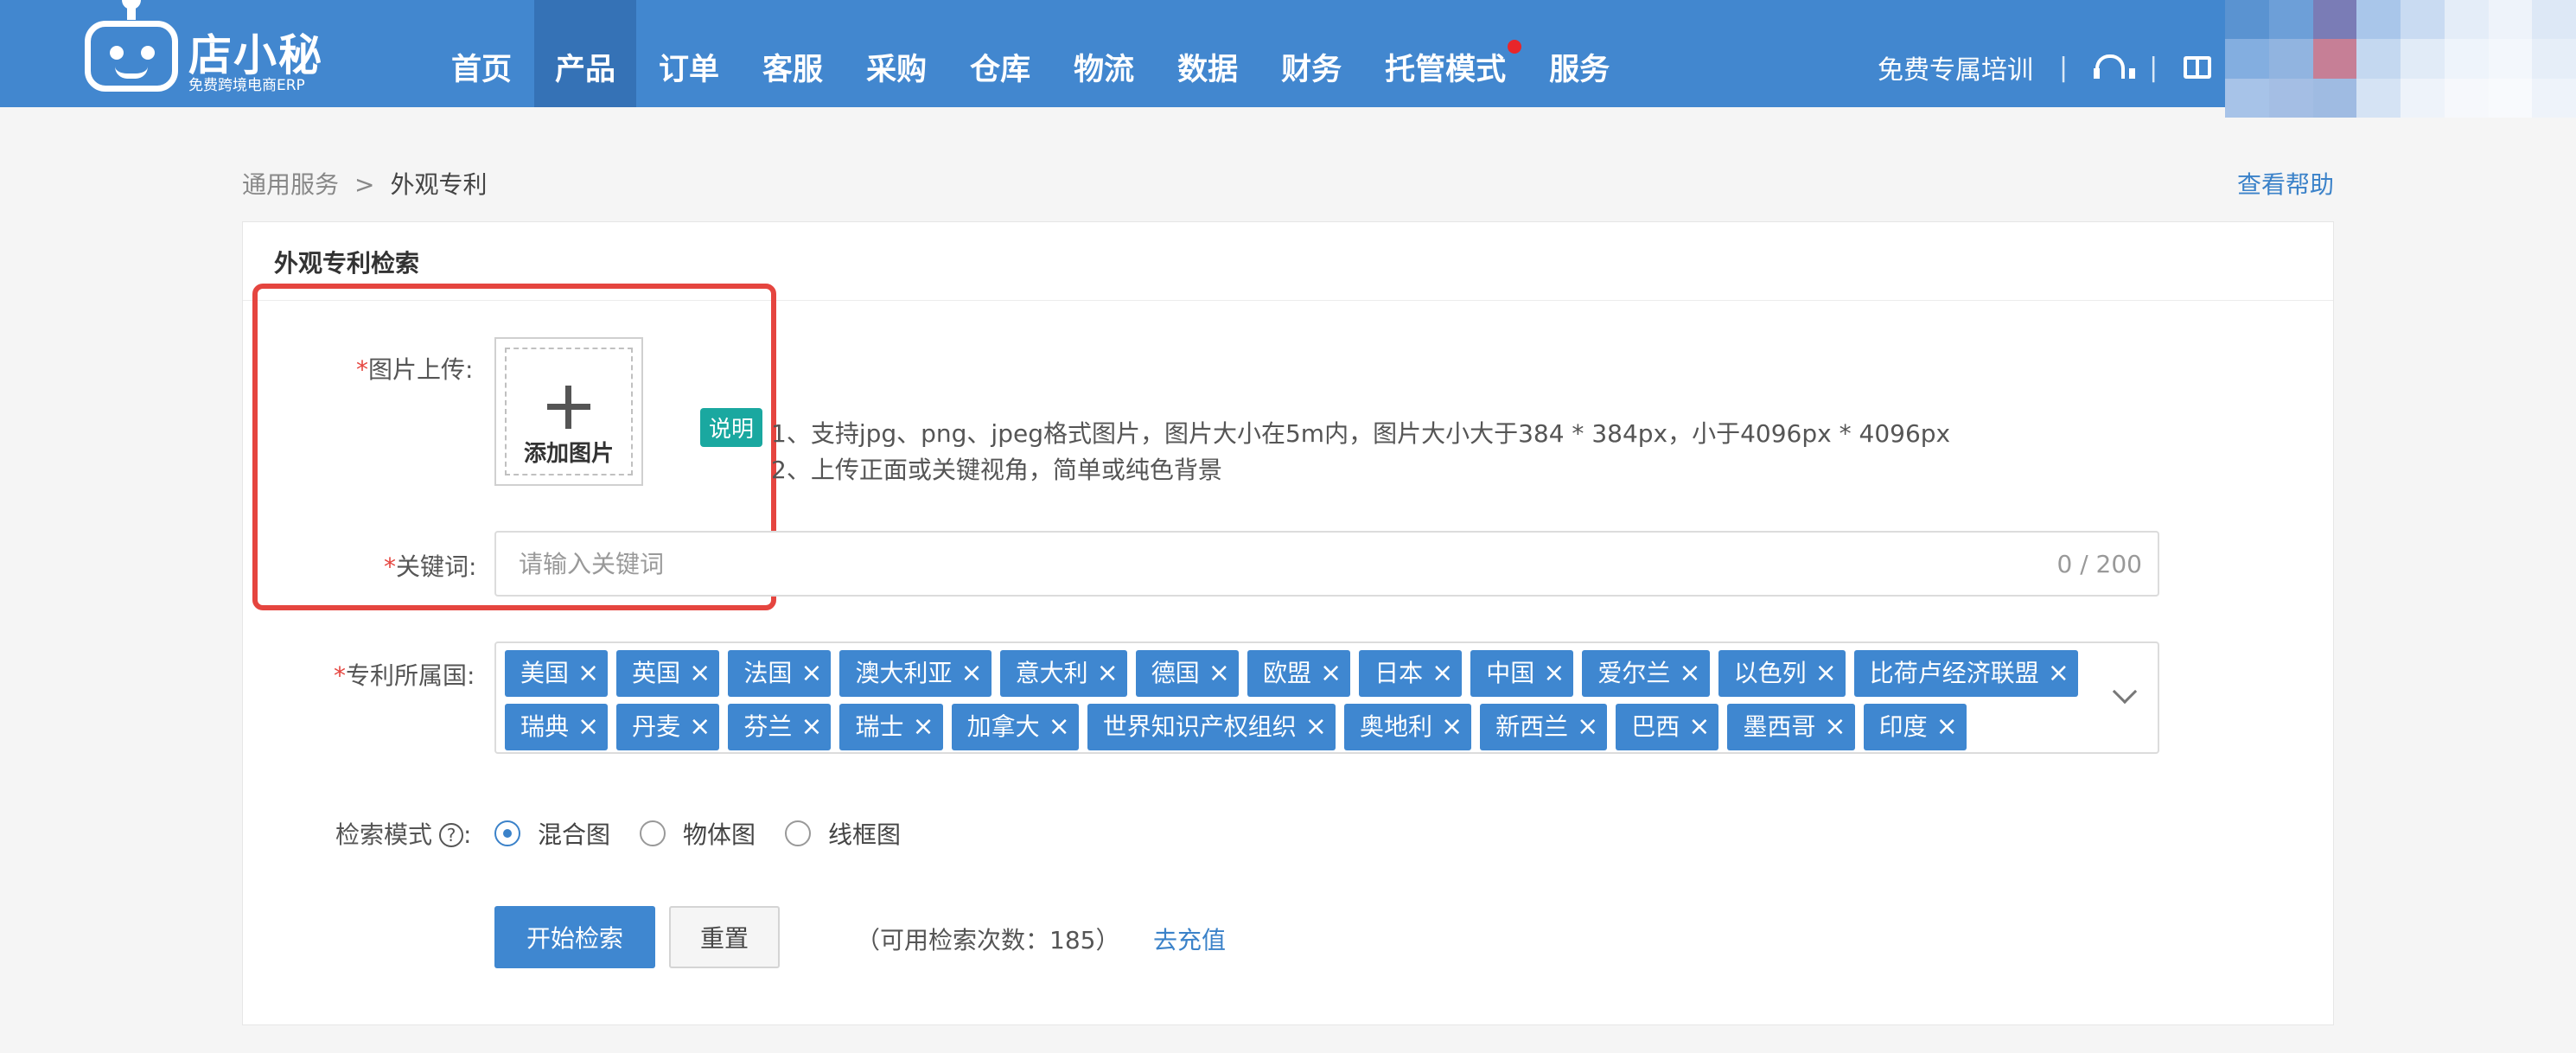  I want to click on search-mode-label: 检索模式?:, so click(403, 834).